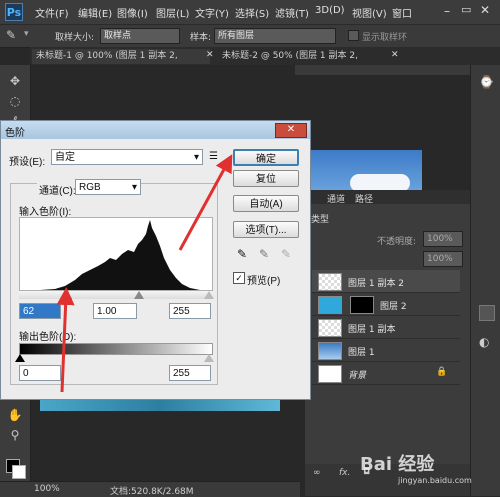  What do you see at coordinates (205, 202) in the screenshot?
I see `arrow-to-ok` at bounding box center [205, 202].